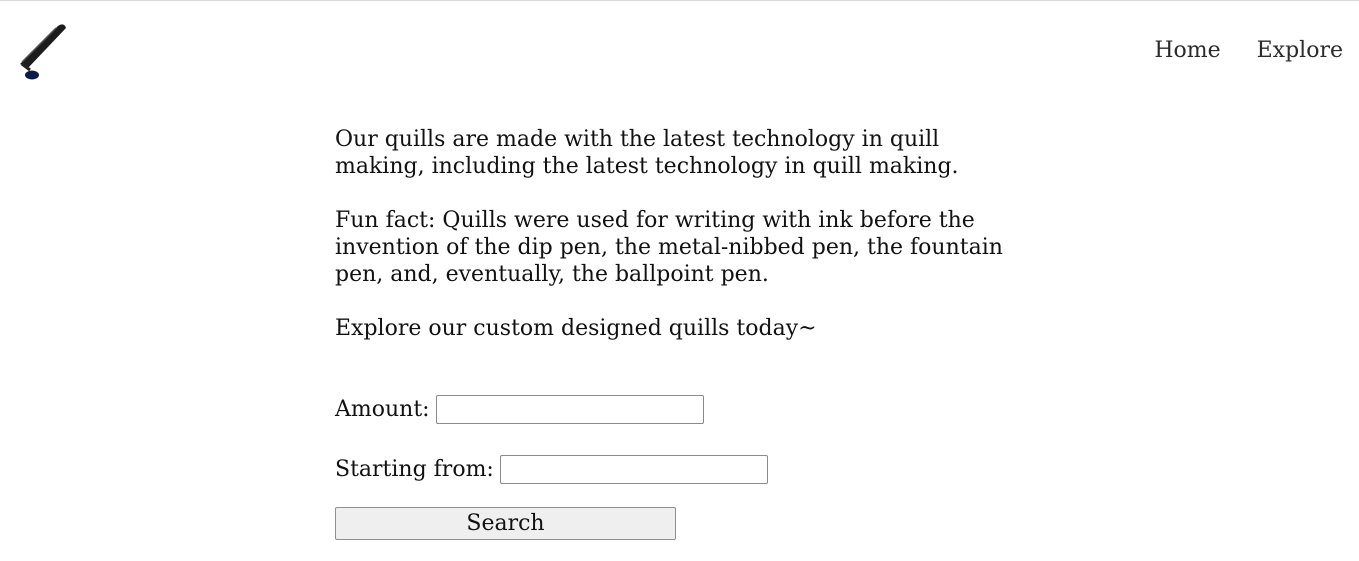  I want to click on top-divider, so click(679, 0).